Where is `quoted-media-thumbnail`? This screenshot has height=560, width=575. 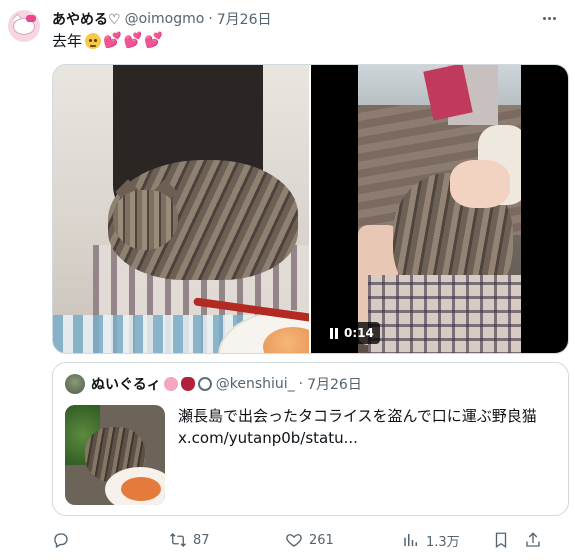 quoted-media-thumbnail is located at coordinates (115, 455).